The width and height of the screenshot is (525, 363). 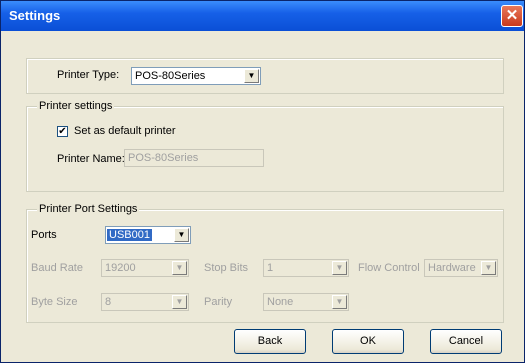 What do you see at coordinates (145, 302) in the screenshot?
I see `byte-size-select: 8 ▼` at bounding box center [145, 302].